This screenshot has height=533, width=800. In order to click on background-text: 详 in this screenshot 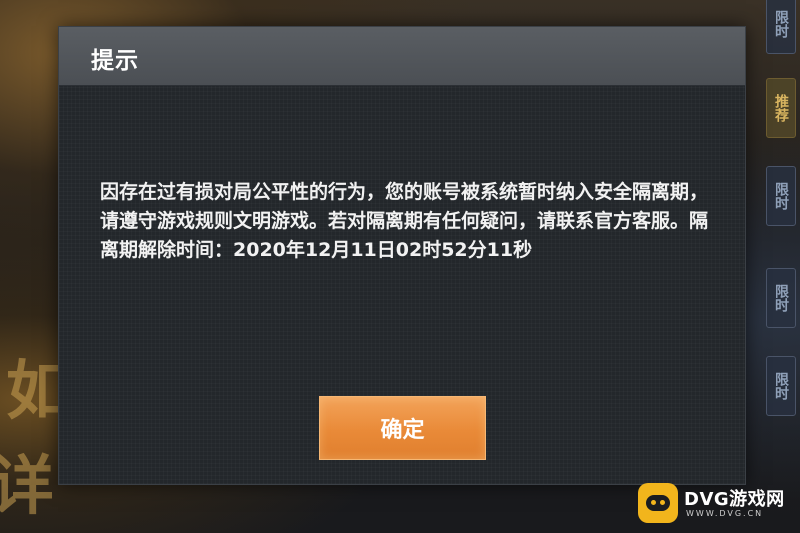, I will do `click(27, 487)`.